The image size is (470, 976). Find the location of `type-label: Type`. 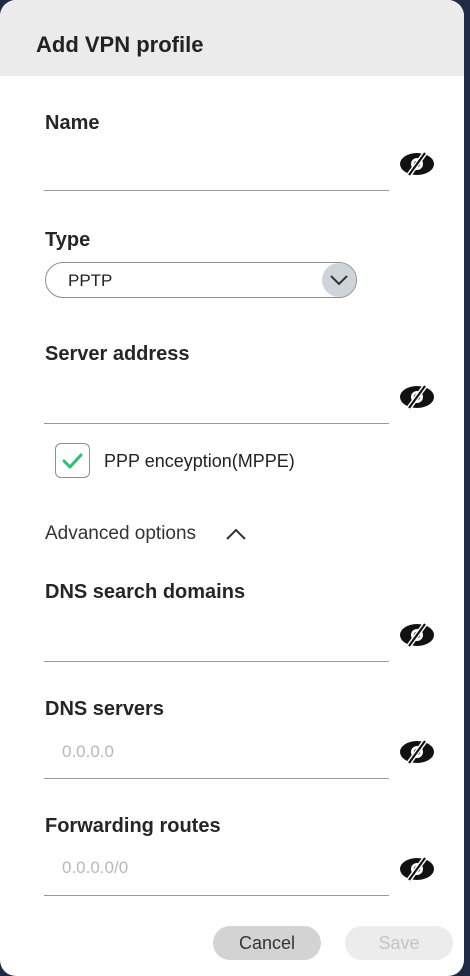

type-label: Type is located at coordinates (68, 240).